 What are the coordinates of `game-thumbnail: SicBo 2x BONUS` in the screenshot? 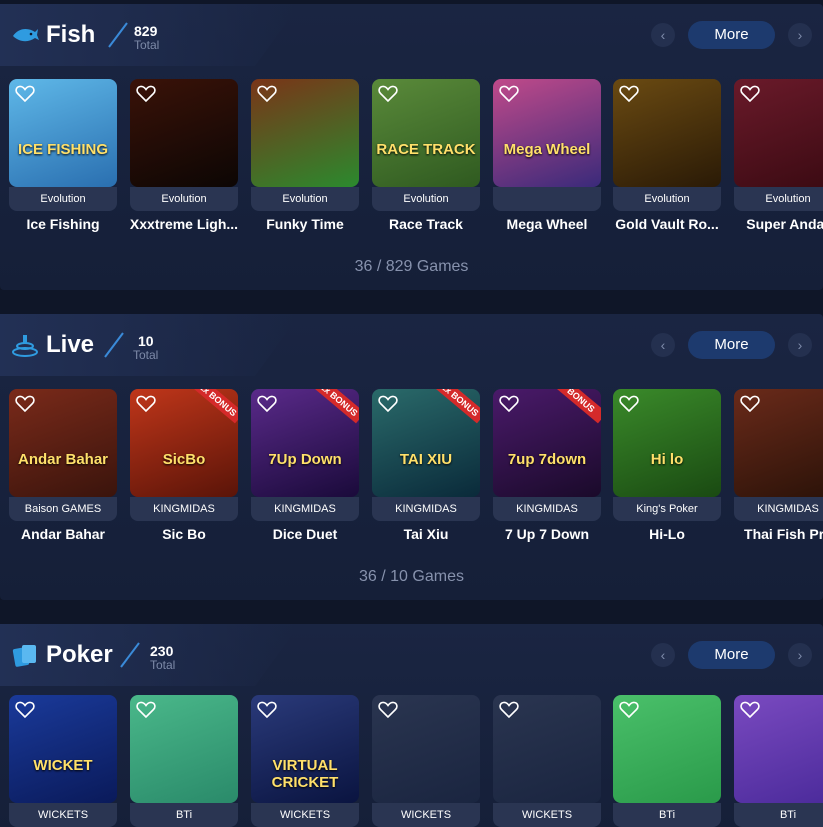 It's located at (184, 443).